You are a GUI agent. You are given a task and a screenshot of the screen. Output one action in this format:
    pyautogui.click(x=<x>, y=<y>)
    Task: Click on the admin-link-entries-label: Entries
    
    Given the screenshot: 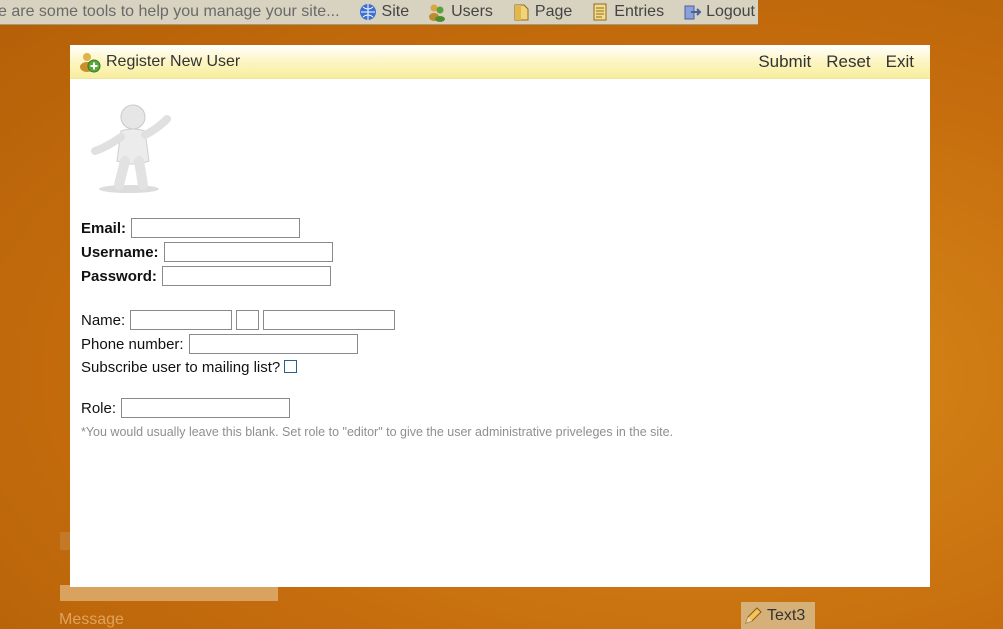 What is the action you would take?
    pyautogui.click(x=639, y=11)
    